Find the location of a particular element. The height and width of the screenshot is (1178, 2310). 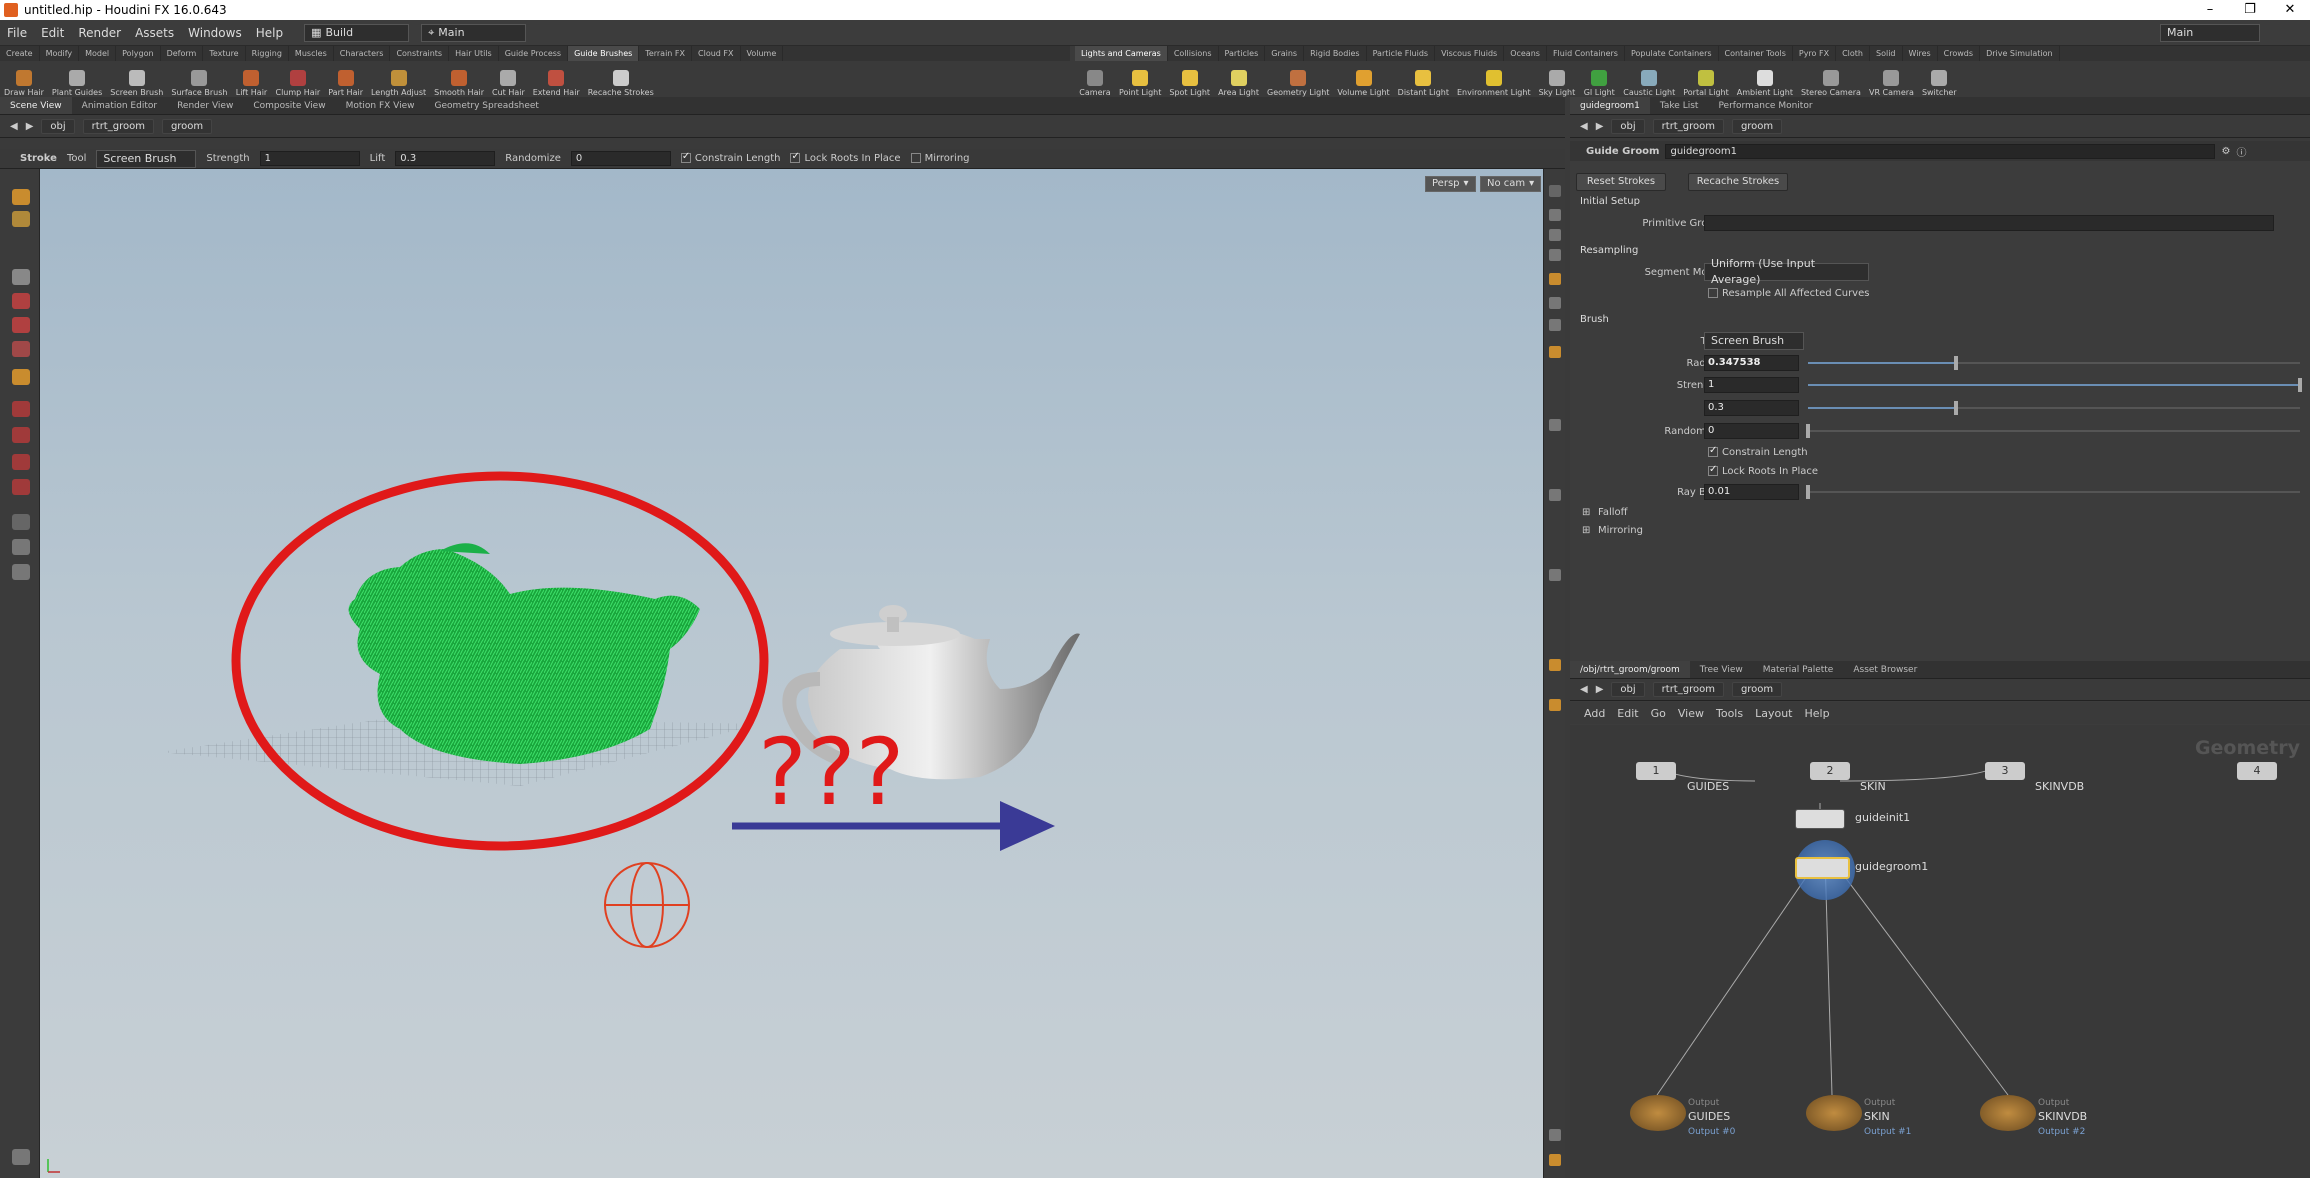

shelf-tool-geometry-light: Geometry Light is located at coordinates (1298, 79).